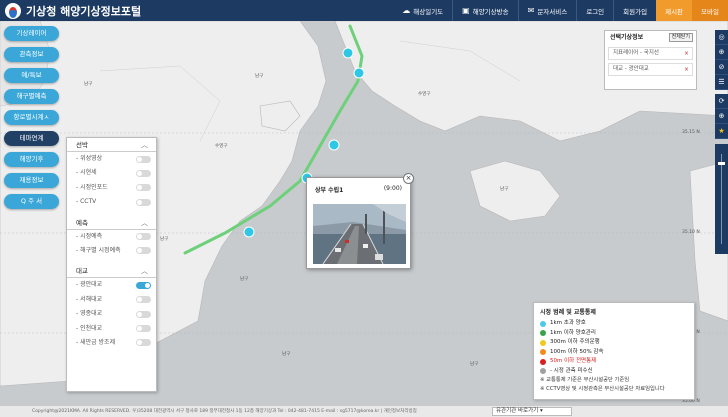 This screenshot has width=728, height=417. What do you see at coordinates (614, 334) in the screenshot?
I see `legend-item: 1km 이하 양호관리` at bounding box center [614, 334].